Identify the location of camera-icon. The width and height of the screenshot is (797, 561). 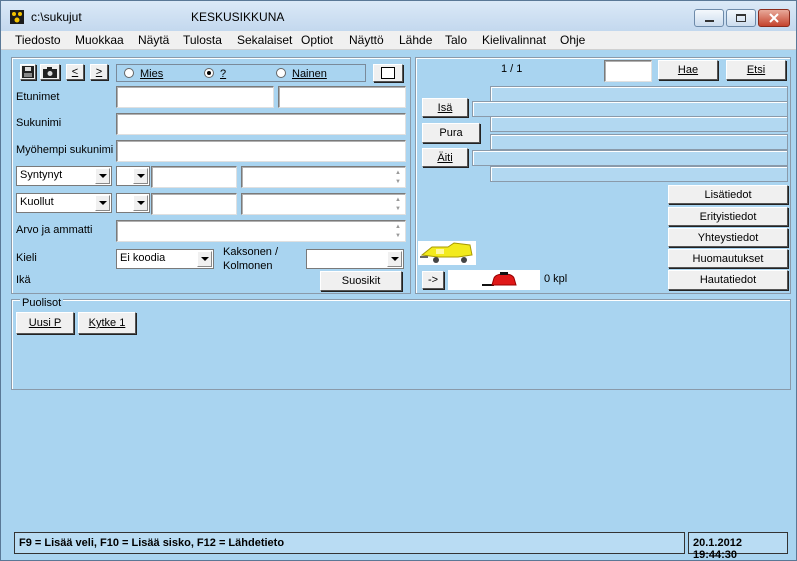
(50, 72).